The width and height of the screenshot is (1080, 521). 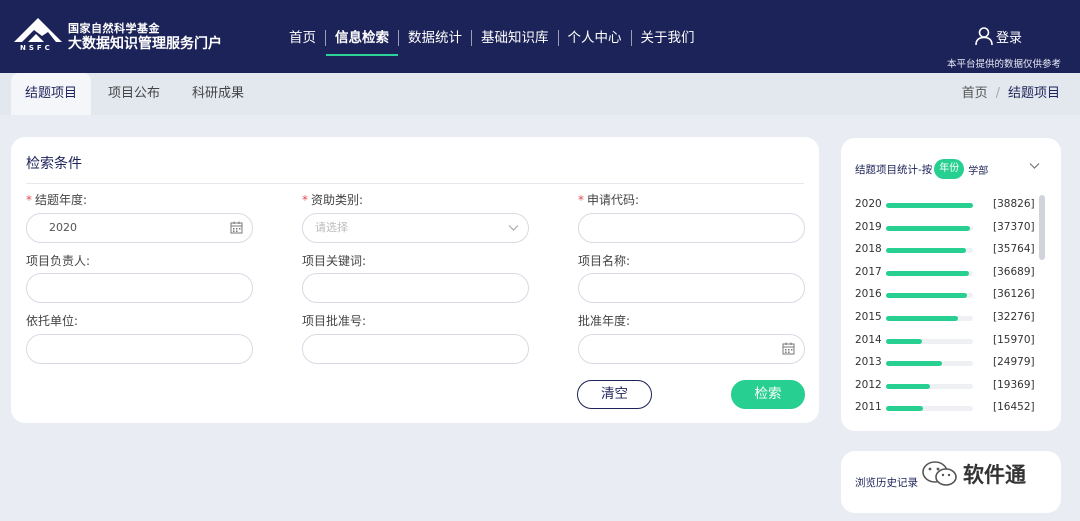 What do you see at coordinates (63, 227) in the screenshot?
I see `conclusion-year-value: 2020` at bounding box center [63, 227].